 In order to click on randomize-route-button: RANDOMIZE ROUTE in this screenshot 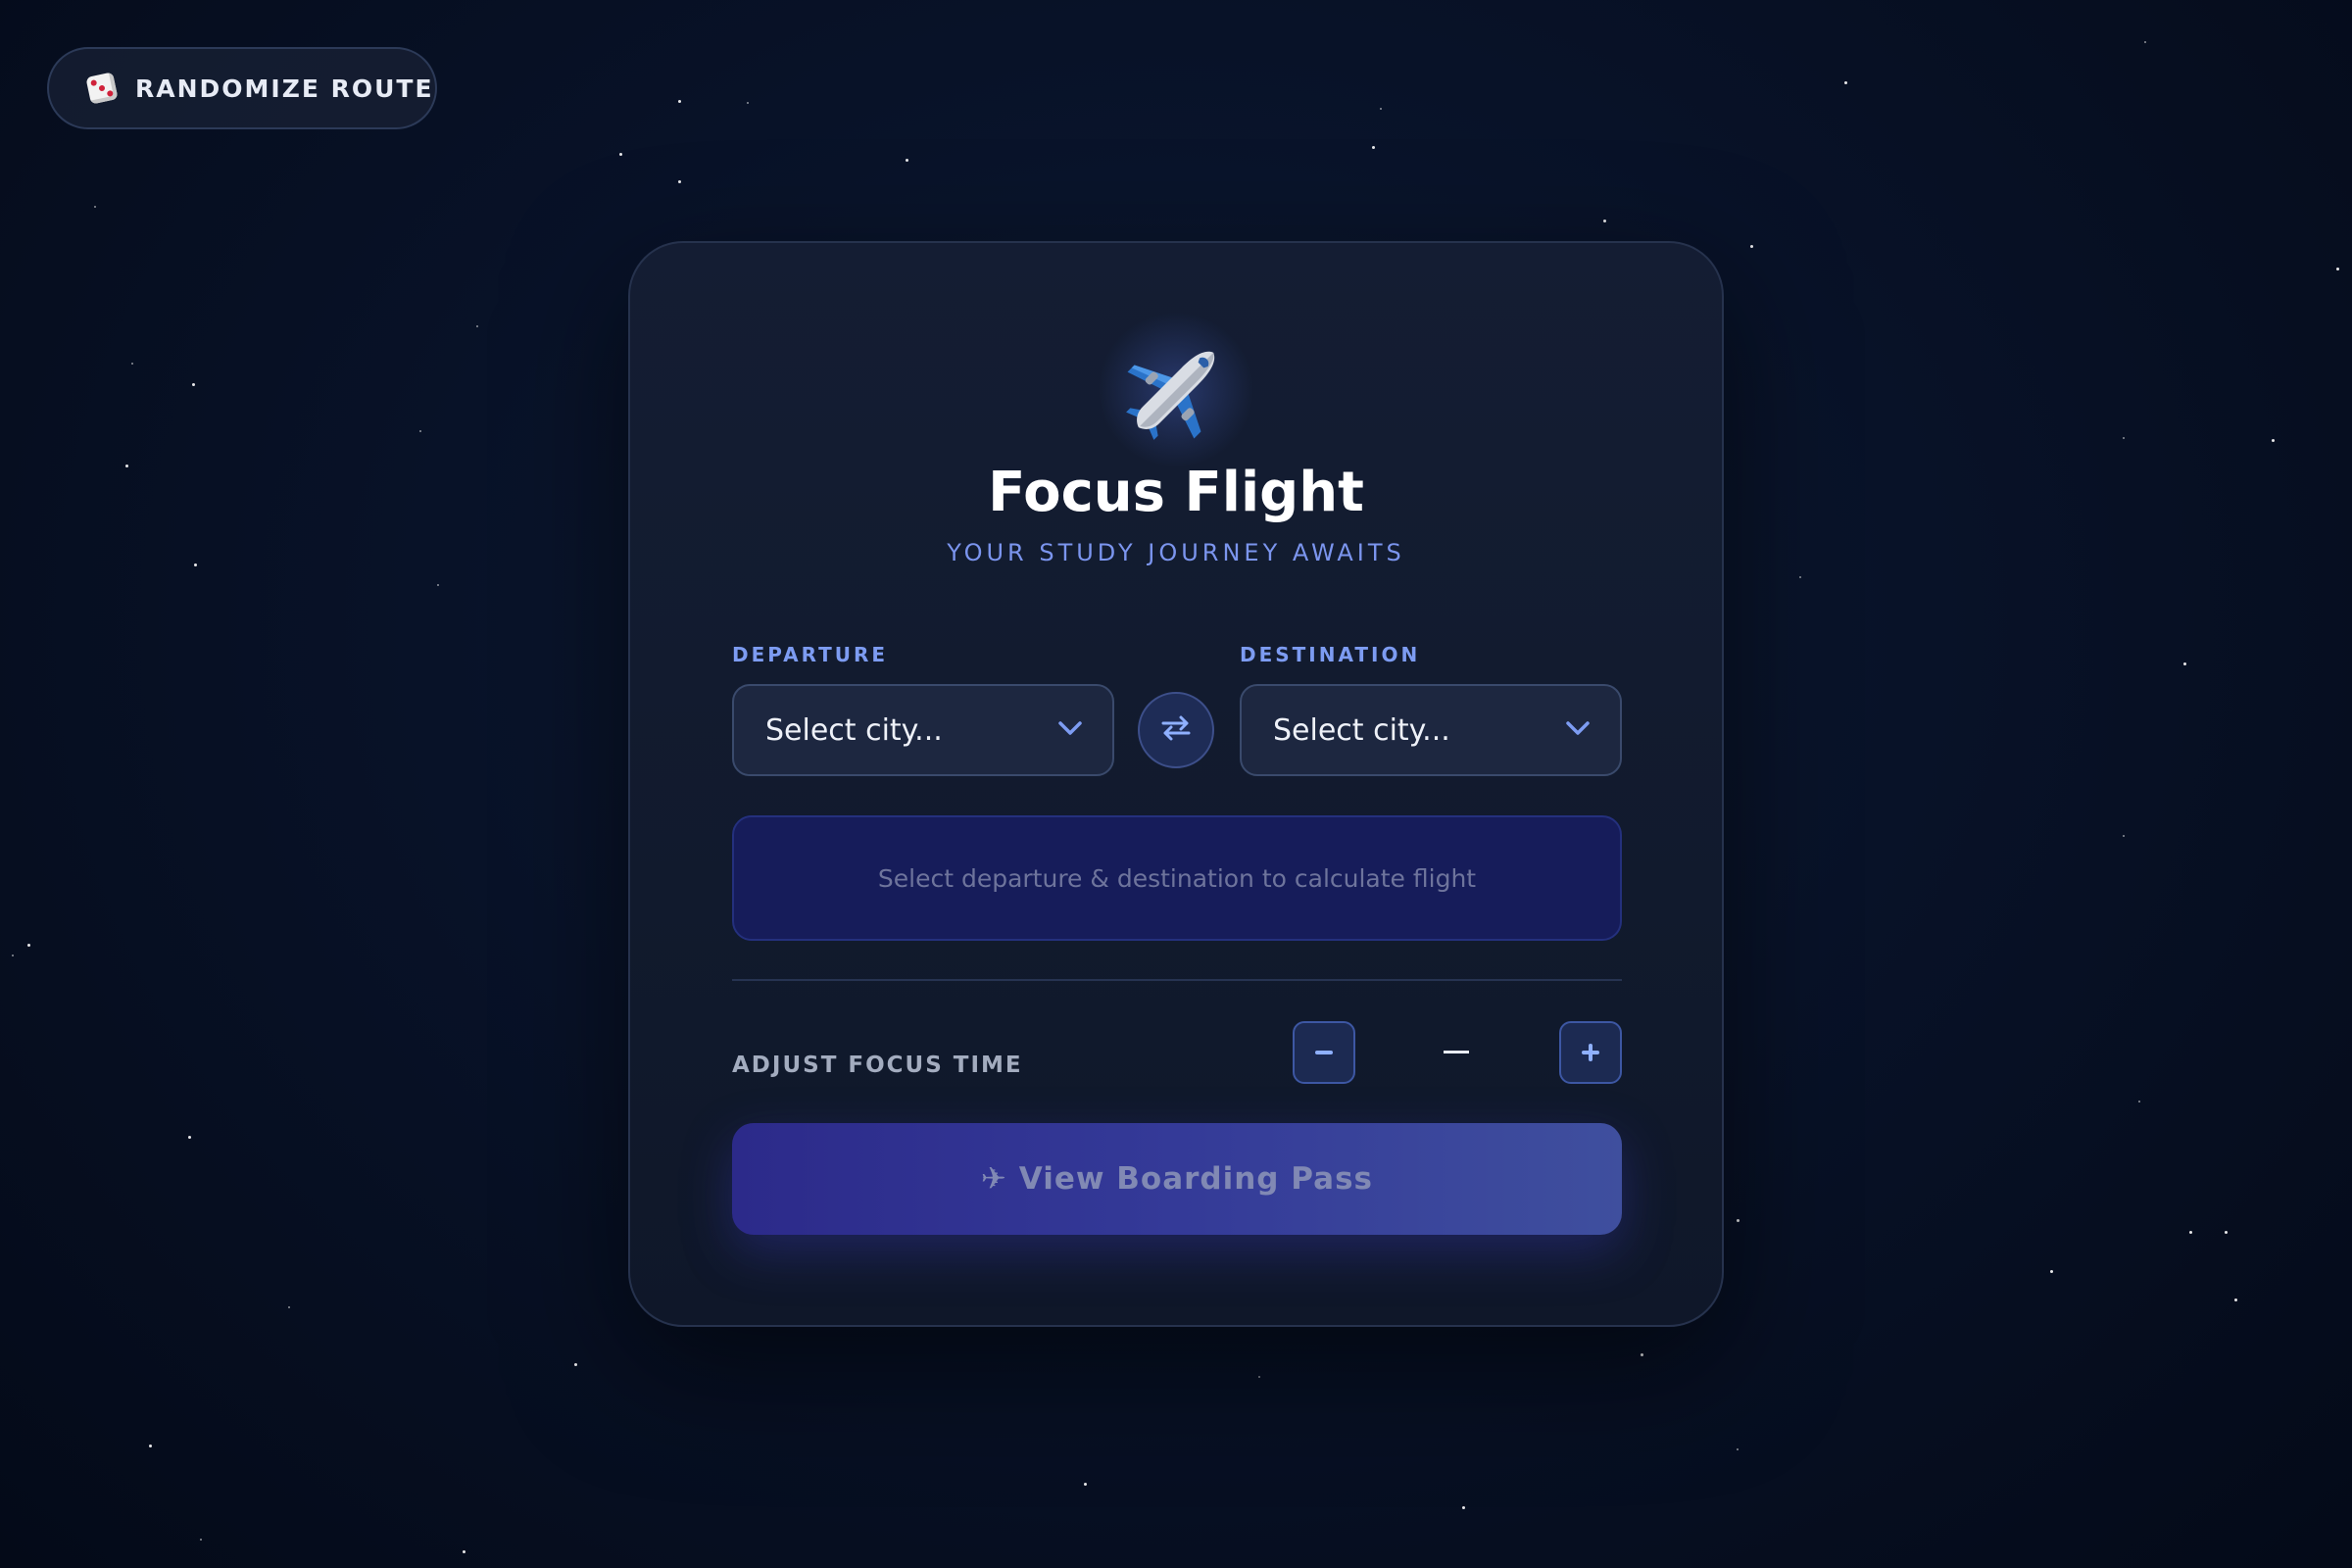, I will do `click(242, 88)`.